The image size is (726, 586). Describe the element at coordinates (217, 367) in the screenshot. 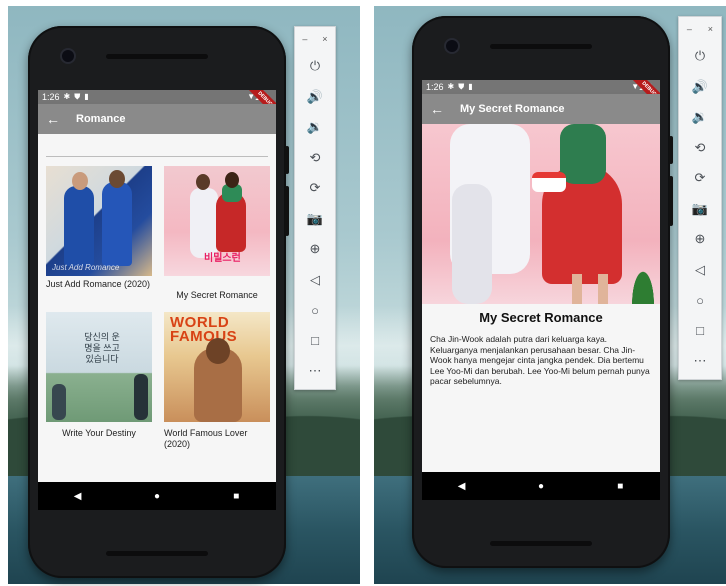

I see `movie-poster: WORLD FAMOUS` at that location.